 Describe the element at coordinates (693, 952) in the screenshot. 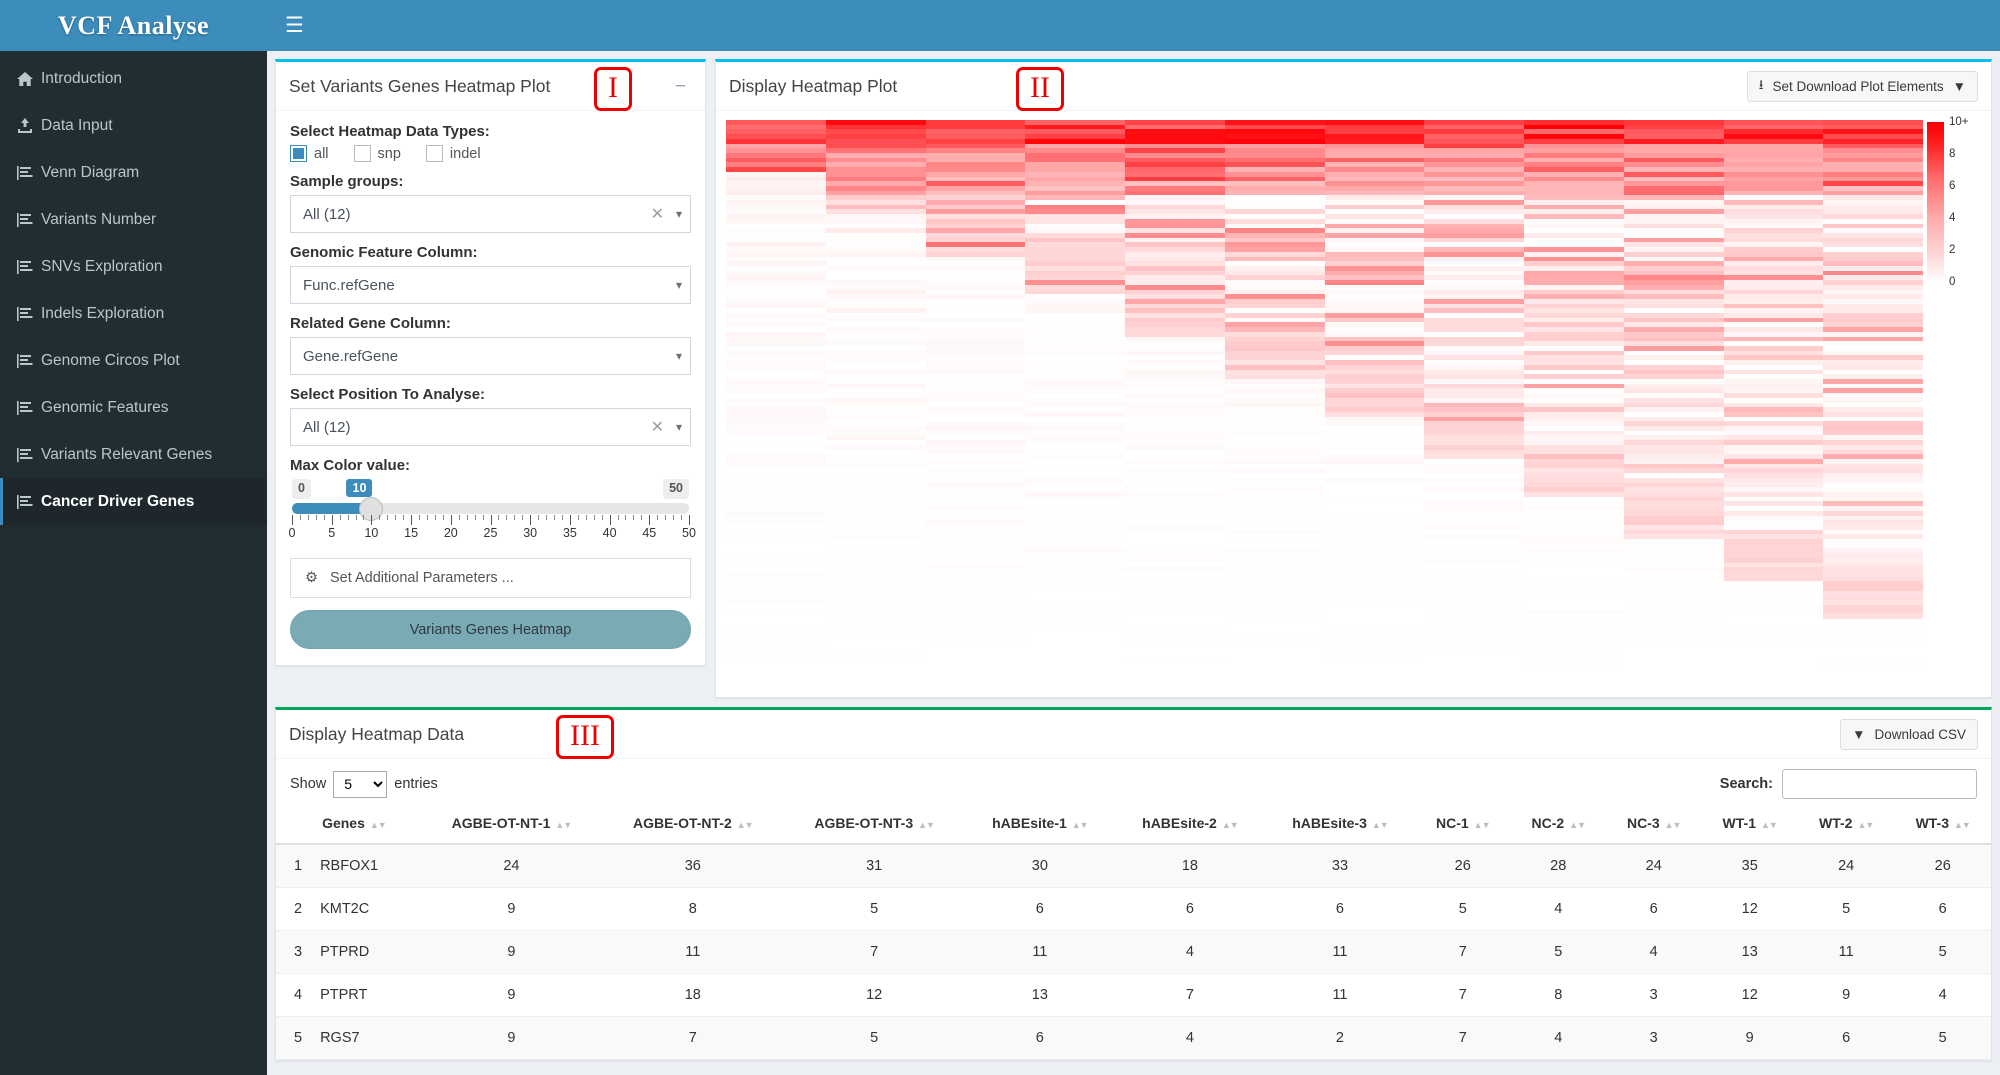

I see `row-value: 11` at that location.